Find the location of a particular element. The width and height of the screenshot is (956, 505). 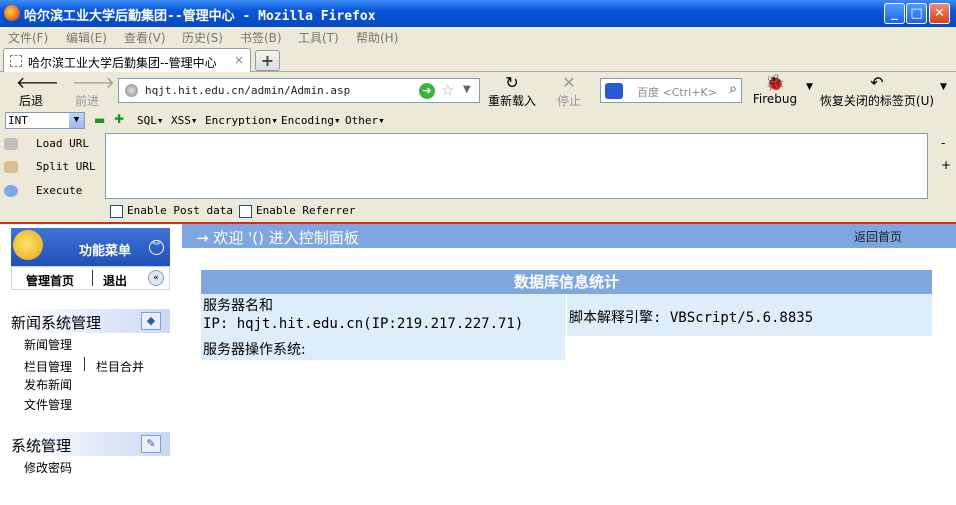

collapse-menu-icon: ︾ is located at coordinates (156, 247).